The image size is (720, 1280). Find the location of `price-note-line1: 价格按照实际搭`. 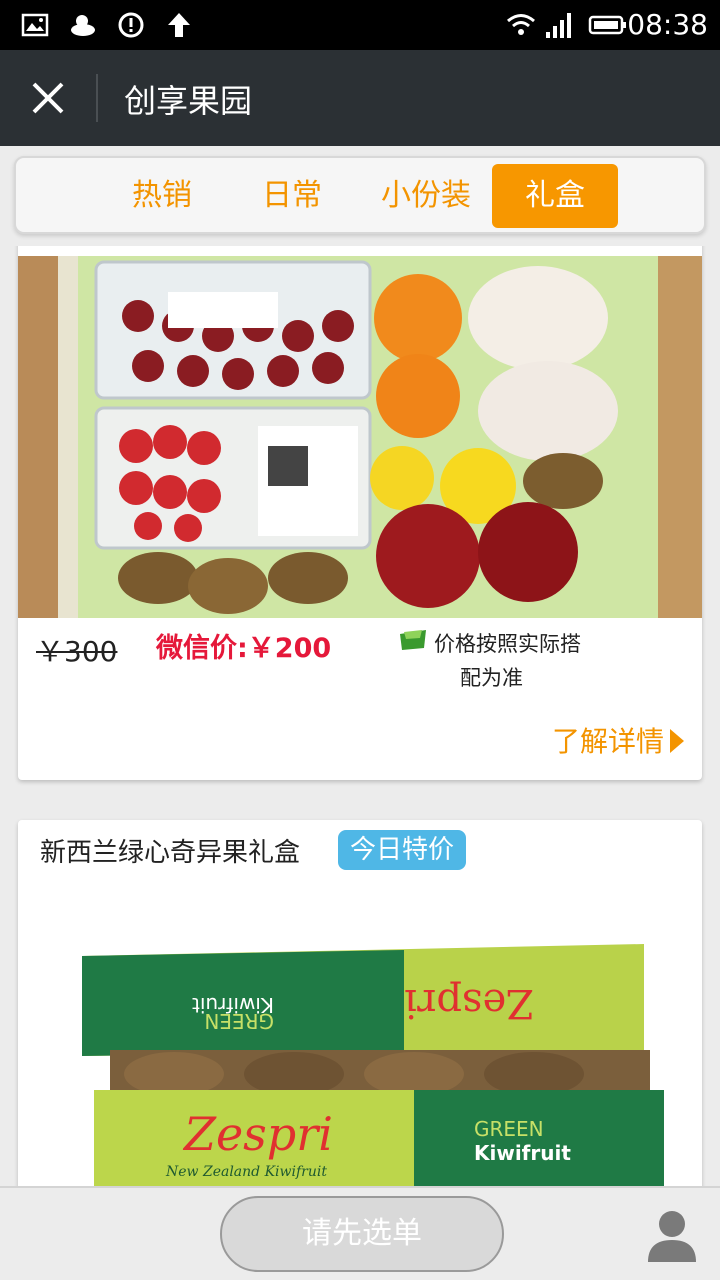

price-note-line1: 价格按照实际搭 is located at coordinates (507, 644).